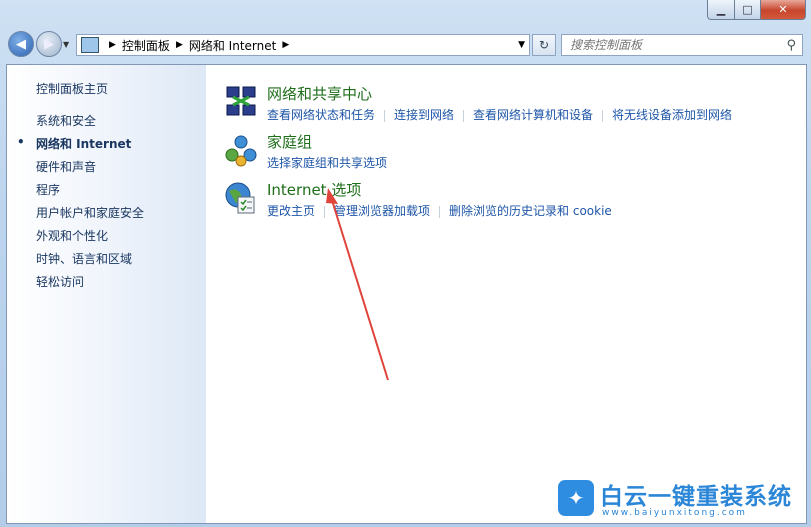 The image size is (811, 527). Describe the element at coordinates (696, 497) in the screenshot. I see `watermark-text: 白云一键重装系统` at that location.